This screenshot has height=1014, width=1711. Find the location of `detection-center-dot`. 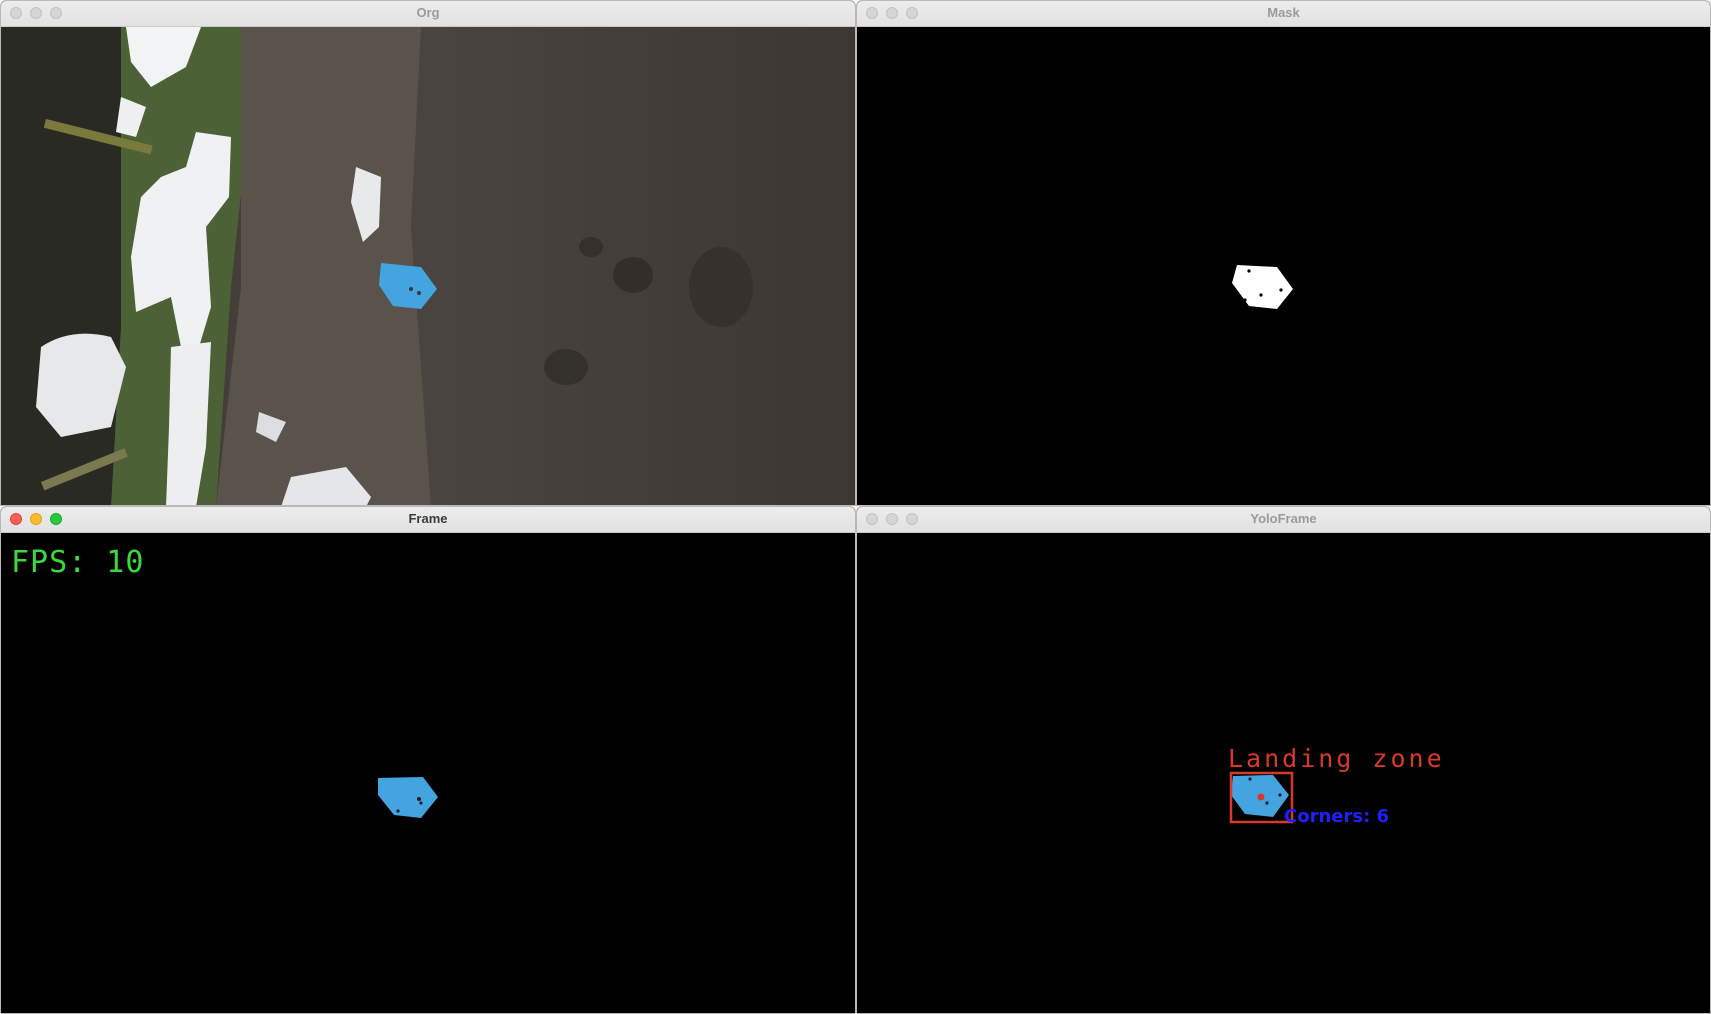

detection-center-dot is located at coordinates (1261, 797).